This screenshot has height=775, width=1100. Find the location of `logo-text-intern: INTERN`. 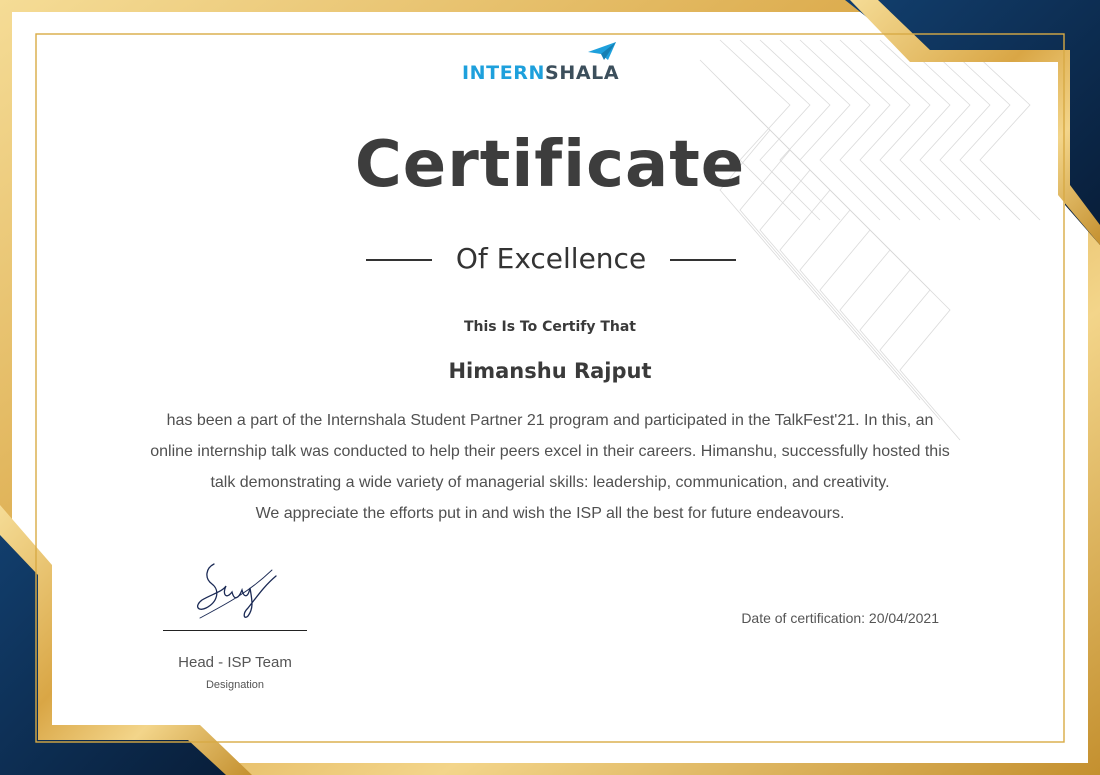

logo-text-intern: INTERN is located at coordinates (504, 73).